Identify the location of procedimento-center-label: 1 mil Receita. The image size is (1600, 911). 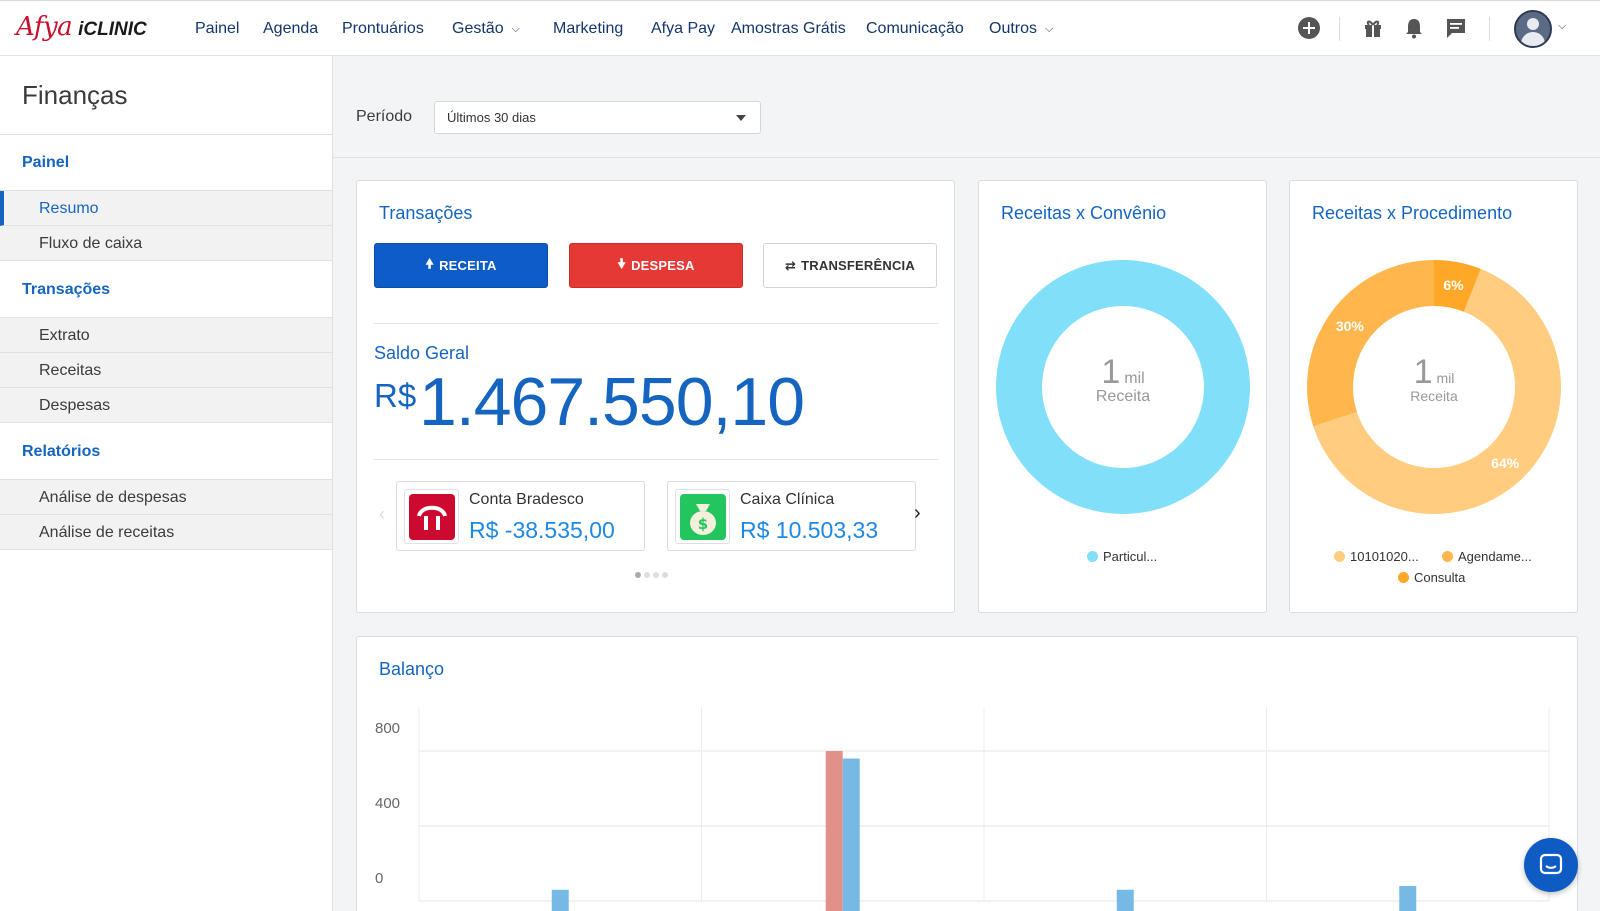
(1434, 378).